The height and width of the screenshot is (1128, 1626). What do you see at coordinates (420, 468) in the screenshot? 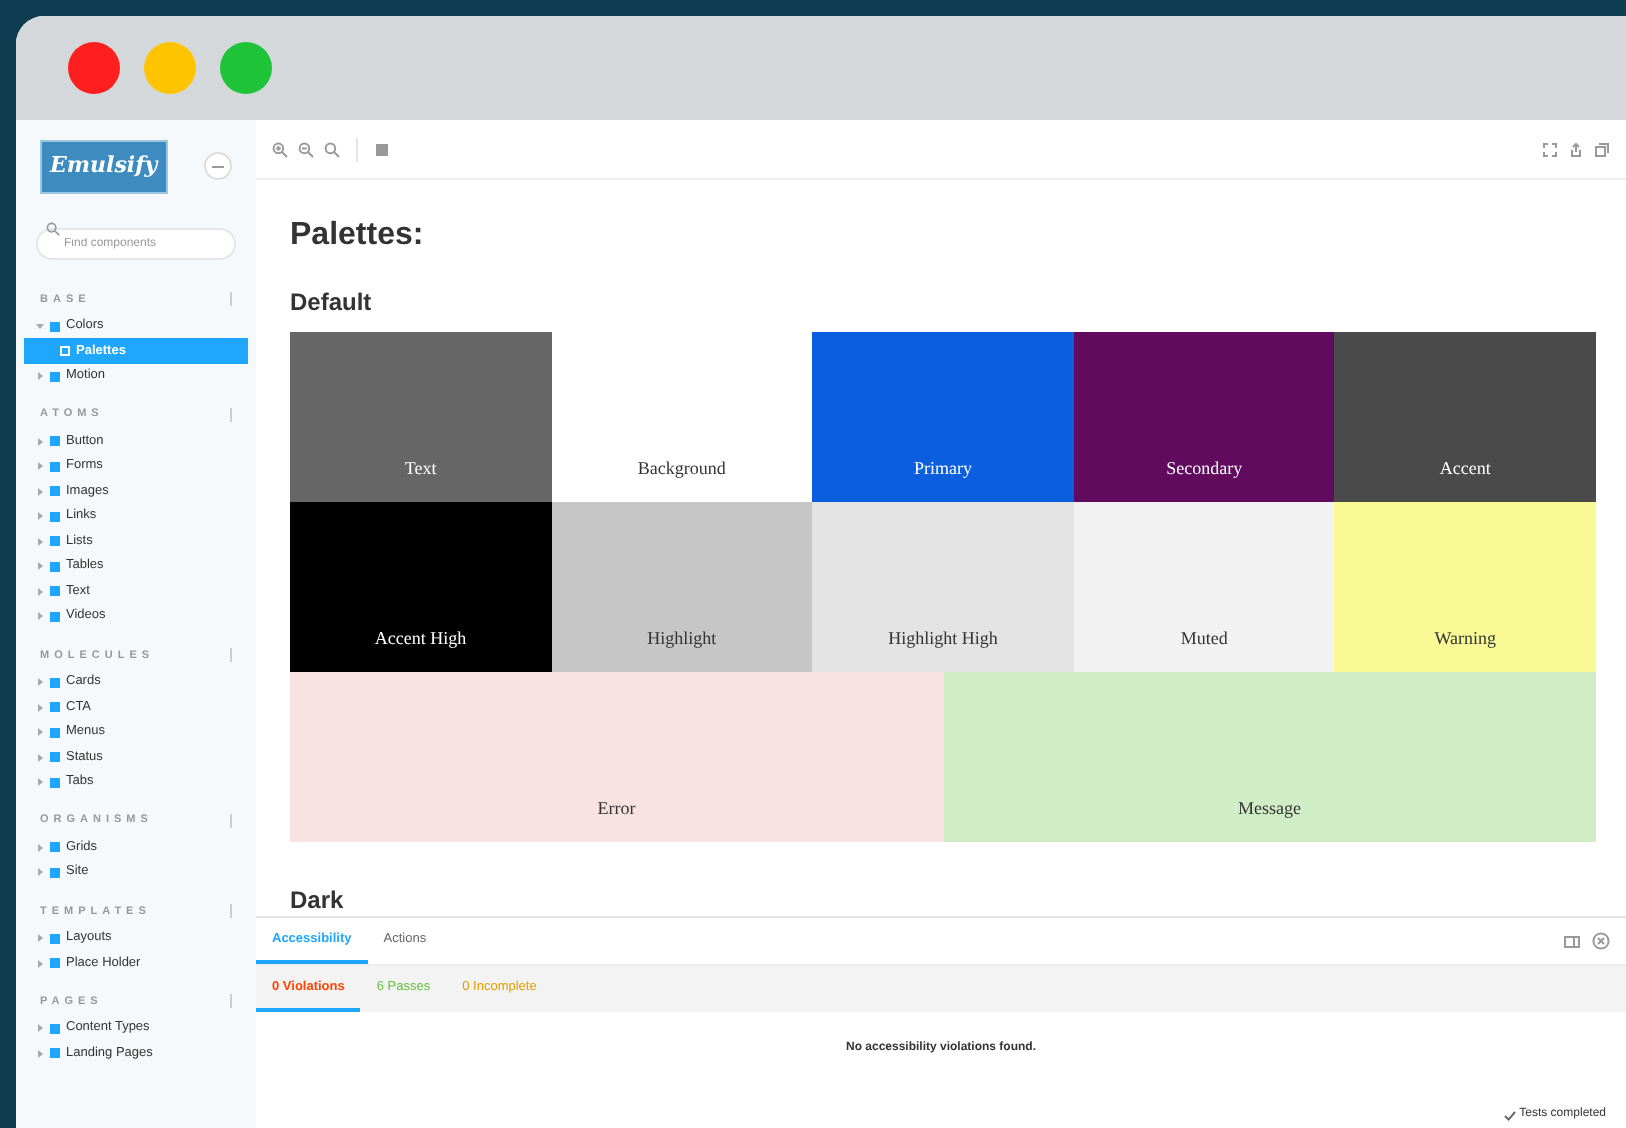
I see `swatch-label: Text` at bounding box center [420, 468].